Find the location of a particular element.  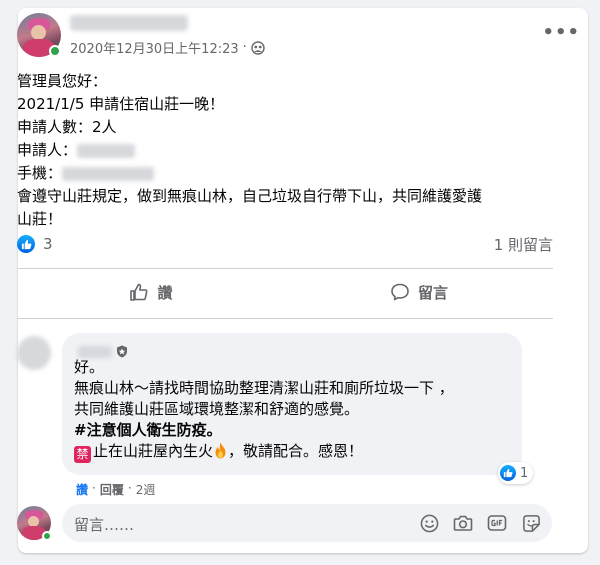

divider-top is located at coordinates (285, 268).